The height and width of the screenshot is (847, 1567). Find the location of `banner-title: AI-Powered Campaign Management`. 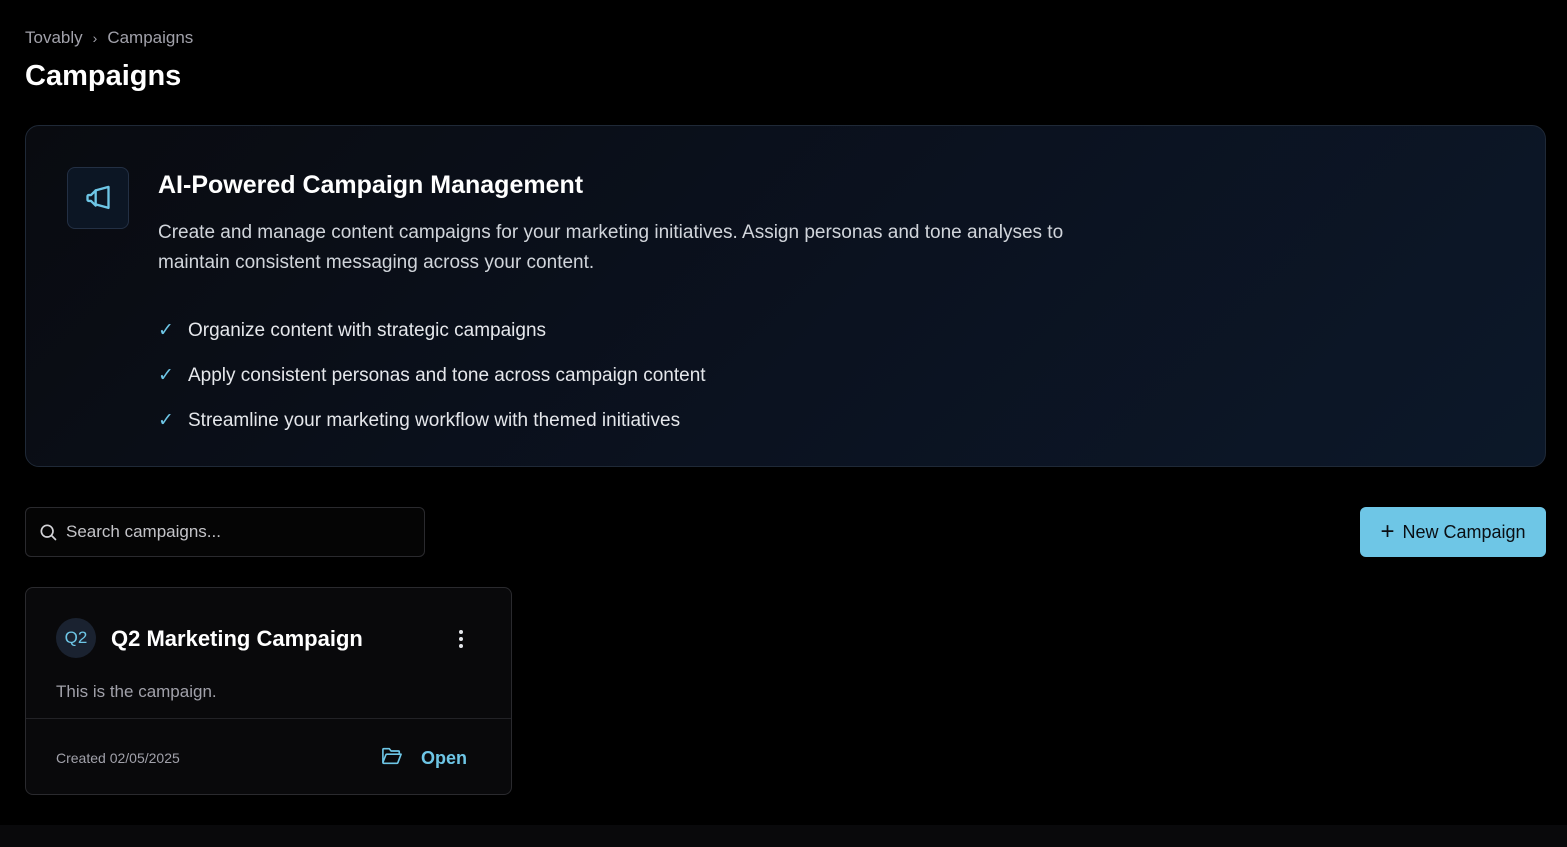

banner-title: AI-Powered Campaign Management is located at coordinates (371, 185).